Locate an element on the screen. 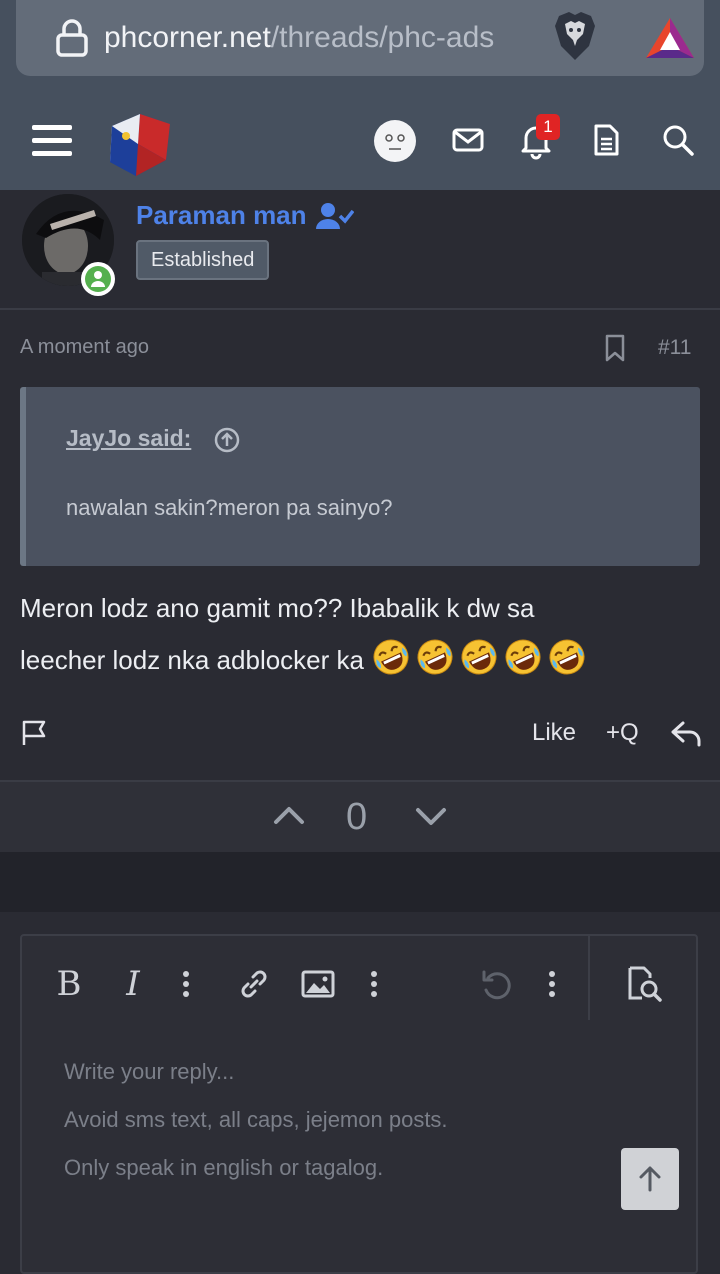 The width and height of the screenshot is (720, 1274). flag-icon is located at coordinates (34, 732).